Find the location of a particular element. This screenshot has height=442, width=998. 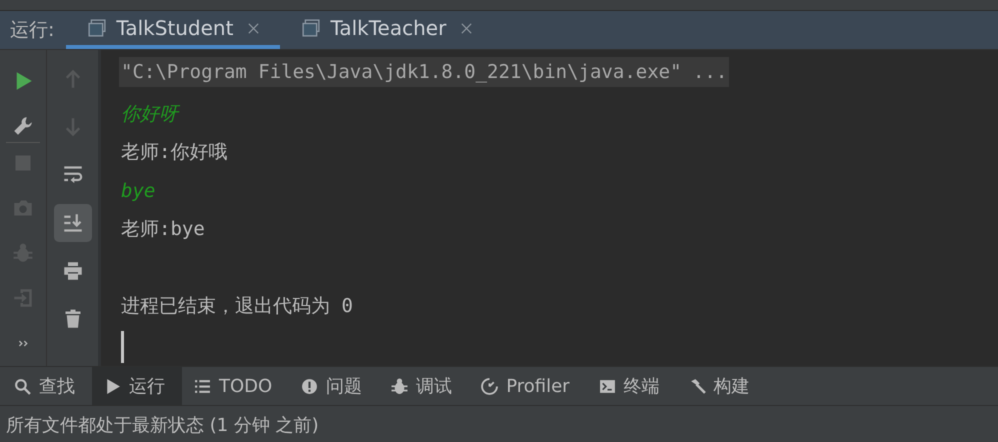

input-text: bye is located at coordinates (138, 190).